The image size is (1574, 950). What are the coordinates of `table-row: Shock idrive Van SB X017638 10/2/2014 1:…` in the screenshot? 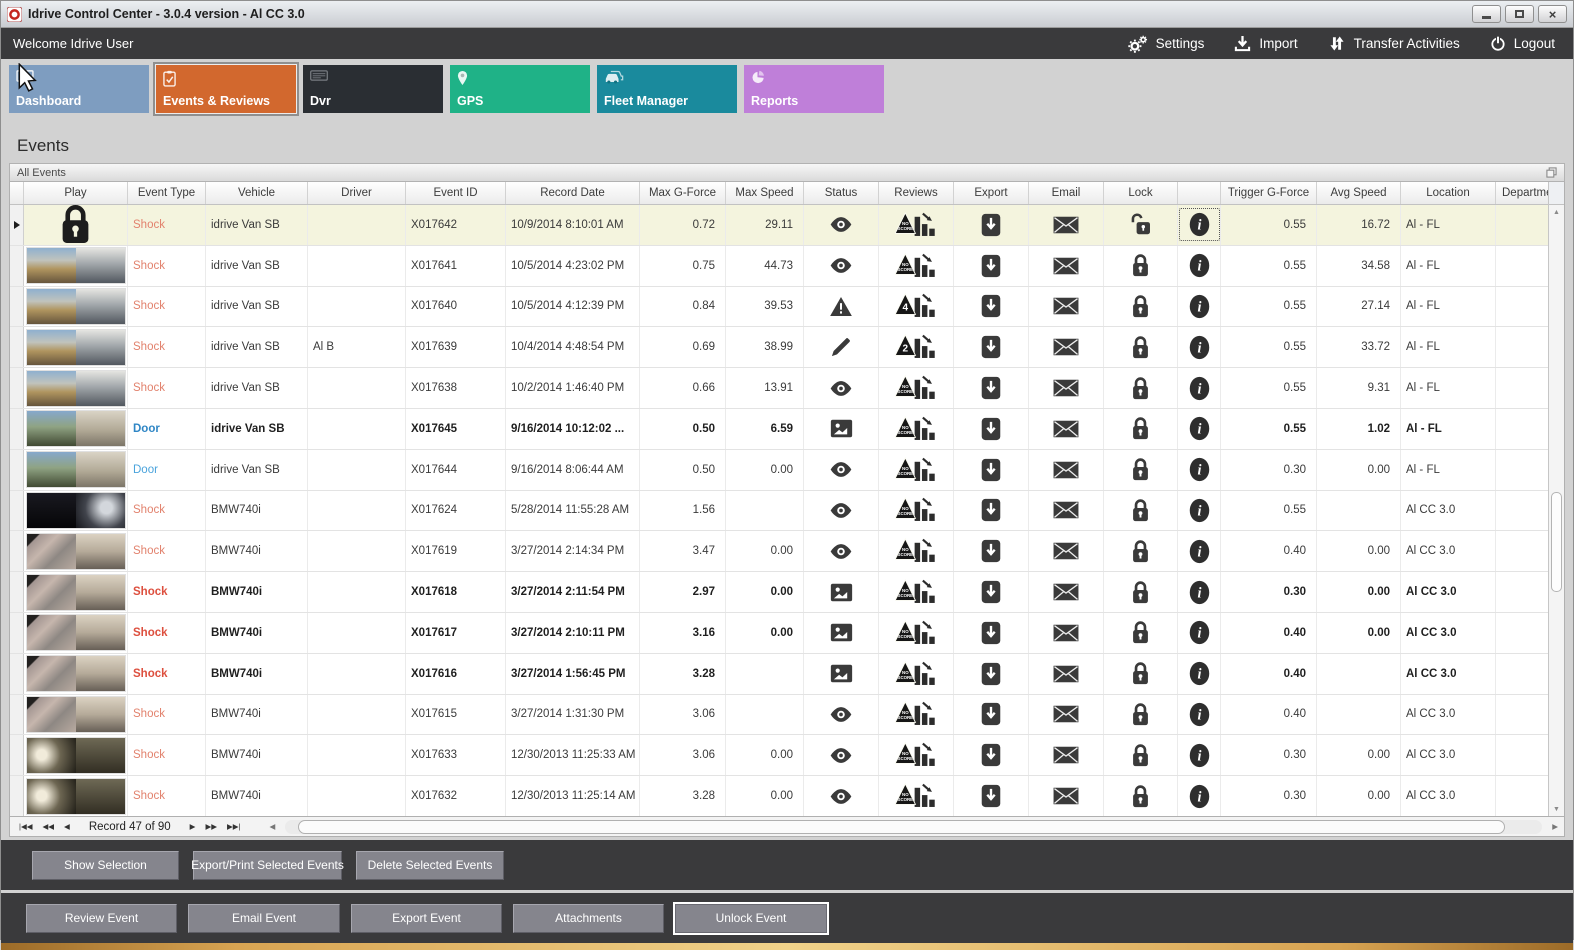 It's located at (779, 388).